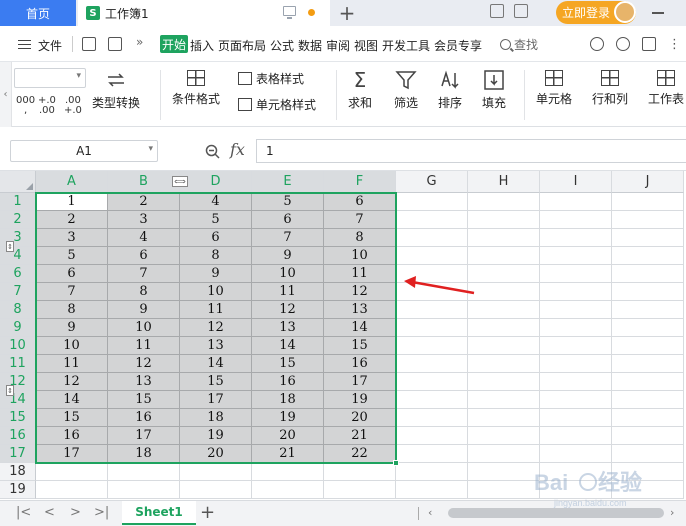 The height and width of the screenshot is (526, 686). What do you see at coordinates (72, 256) in the screenshot?
I see `cell-a4: 5` at bounding box center [72, 256].